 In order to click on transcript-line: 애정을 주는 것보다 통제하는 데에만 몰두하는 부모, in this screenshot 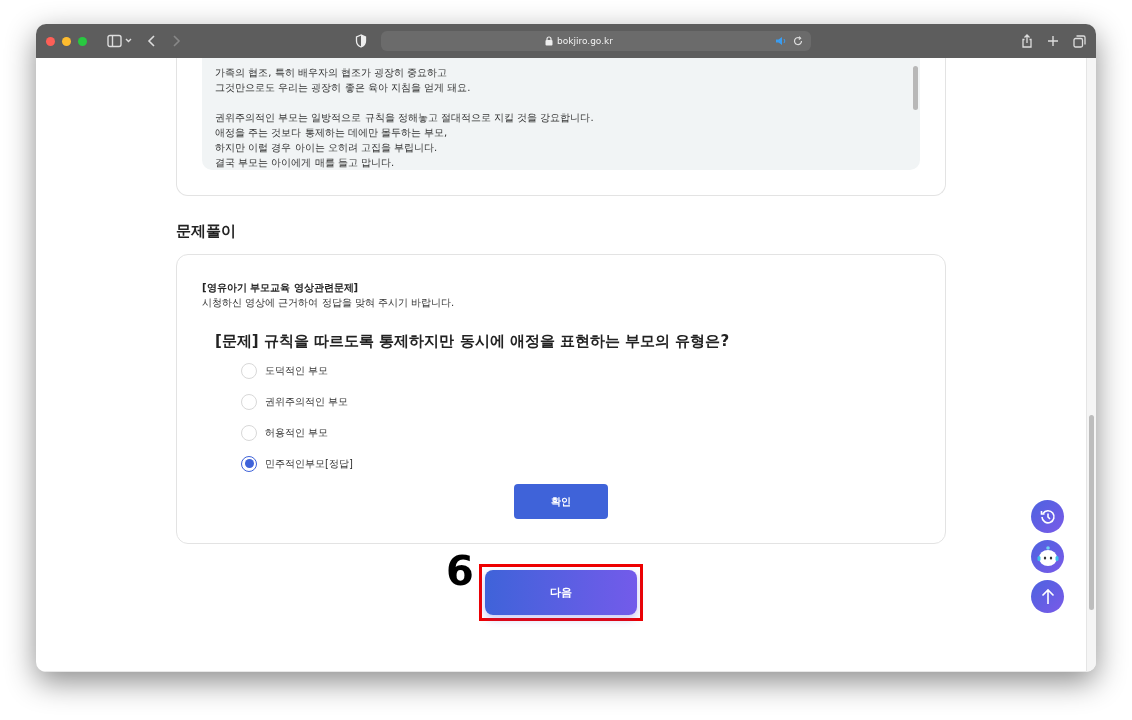, I will do `click(332, 133)`.